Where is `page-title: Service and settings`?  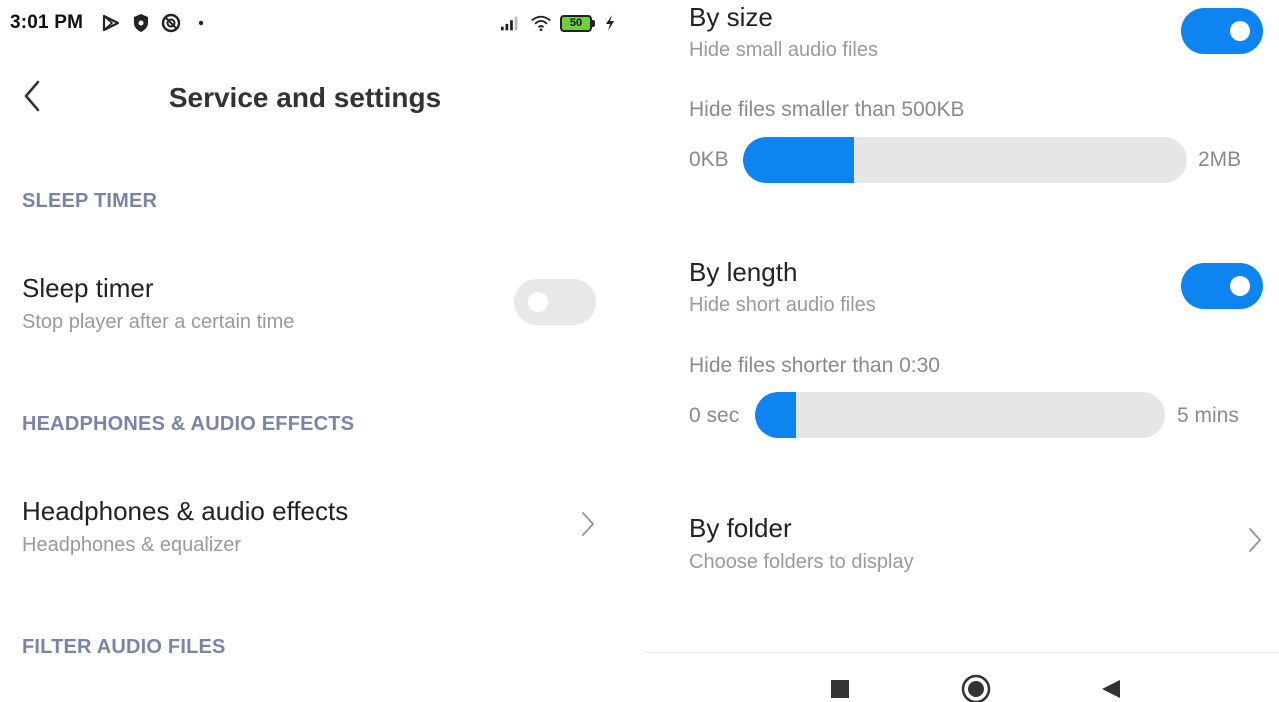 page-title: Service and settings is located at coordinates (305, 97).